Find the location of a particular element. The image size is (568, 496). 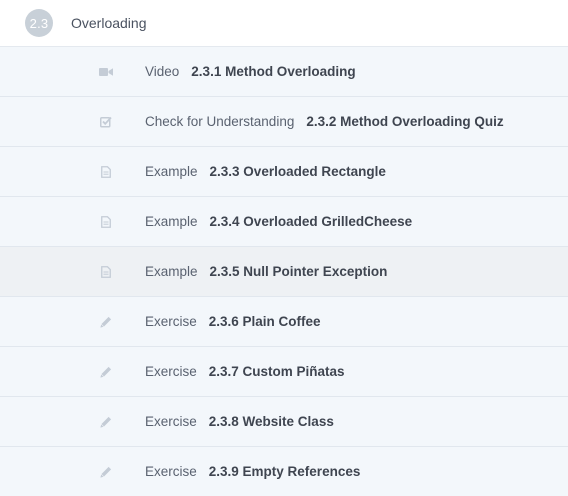

list-item: Video 2.3.1 Method Overloading is located at coordinates (284, 72).